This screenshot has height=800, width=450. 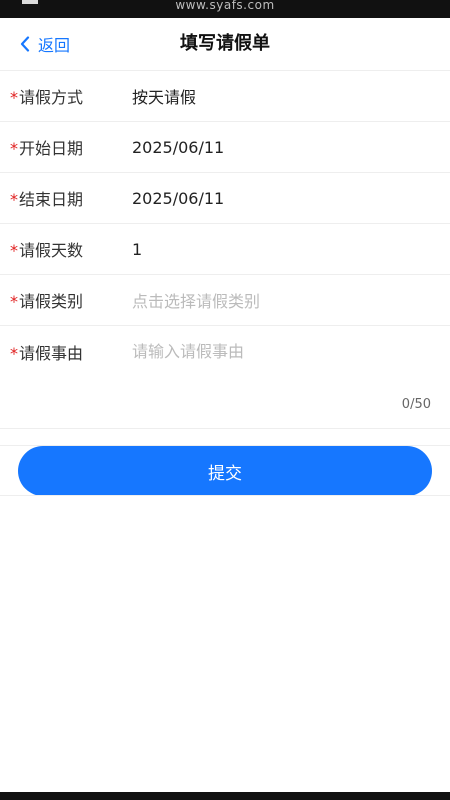 I want to click on bottom-bar, so click(x=225, y=796).